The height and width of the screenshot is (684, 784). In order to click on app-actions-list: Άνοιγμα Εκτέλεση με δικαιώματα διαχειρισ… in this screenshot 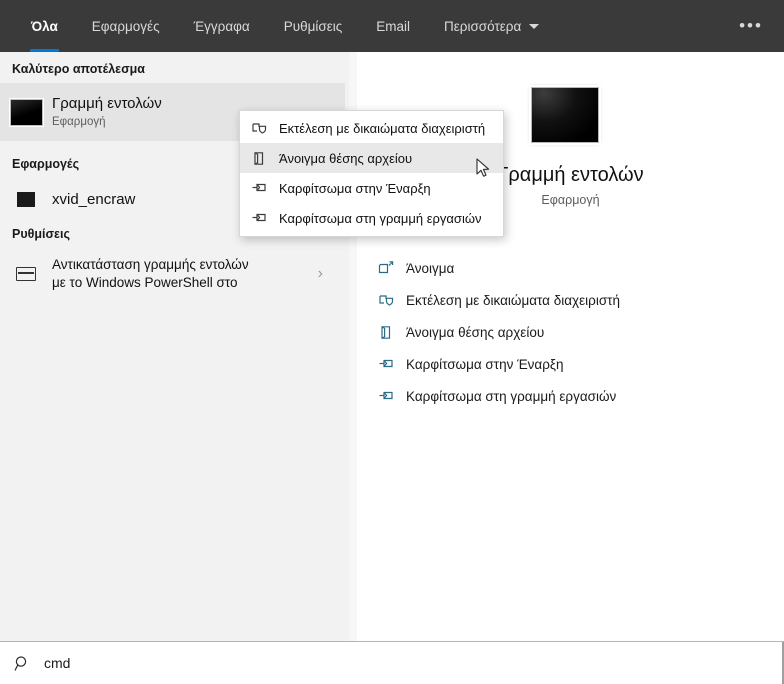, I will do `click(570, 332)`.